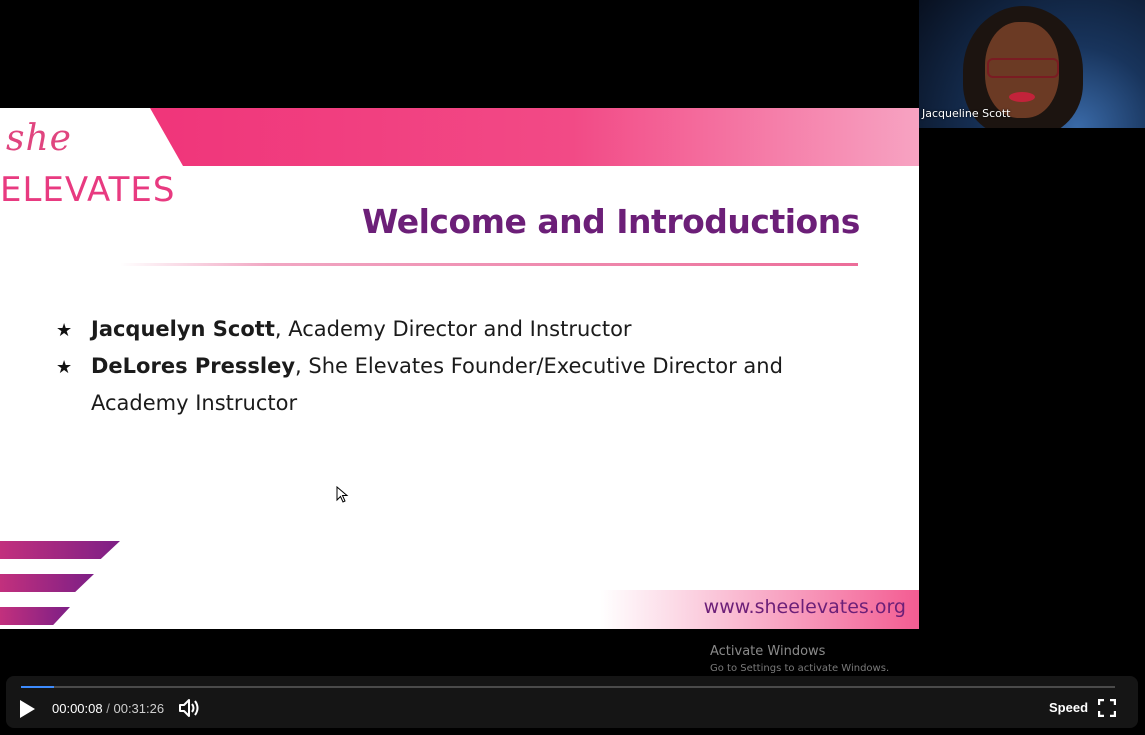 Image resolution: width=1145 pixels, height=735 pixels. Describe the element at coordinates (139, 708) in the screenshot. I see `total-time: 00:31:26` at that location.